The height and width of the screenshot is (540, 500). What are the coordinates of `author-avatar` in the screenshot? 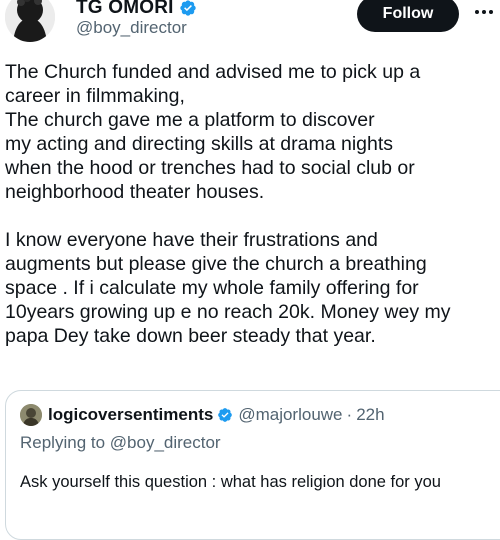 It's located at (30, 21).